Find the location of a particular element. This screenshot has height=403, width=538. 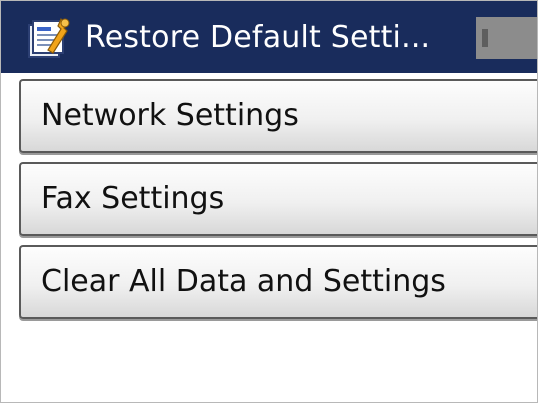

scroll-indicator is located at coordinates (506, 38).